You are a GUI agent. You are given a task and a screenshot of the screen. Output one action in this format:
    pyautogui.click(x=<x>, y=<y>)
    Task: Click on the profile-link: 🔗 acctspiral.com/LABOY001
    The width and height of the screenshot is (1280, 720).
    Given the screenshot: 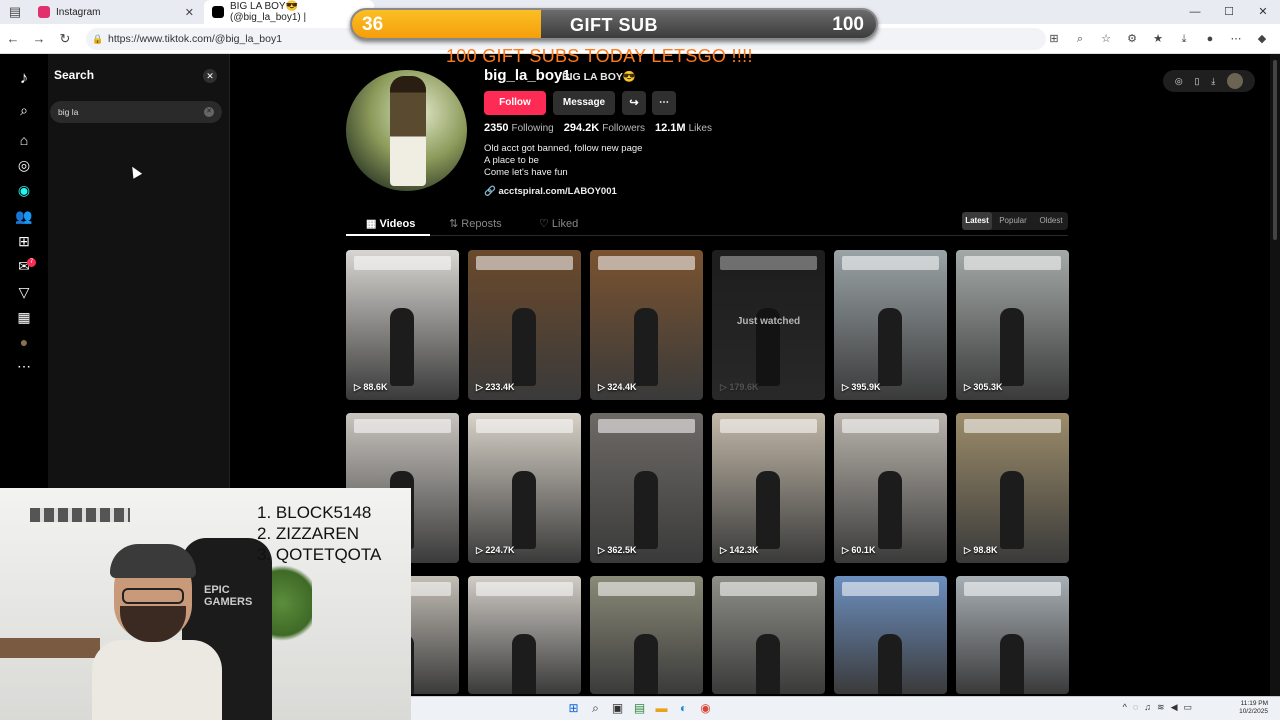 What is the action you would take?
    pyautogui.click(x=550, y=191)
    